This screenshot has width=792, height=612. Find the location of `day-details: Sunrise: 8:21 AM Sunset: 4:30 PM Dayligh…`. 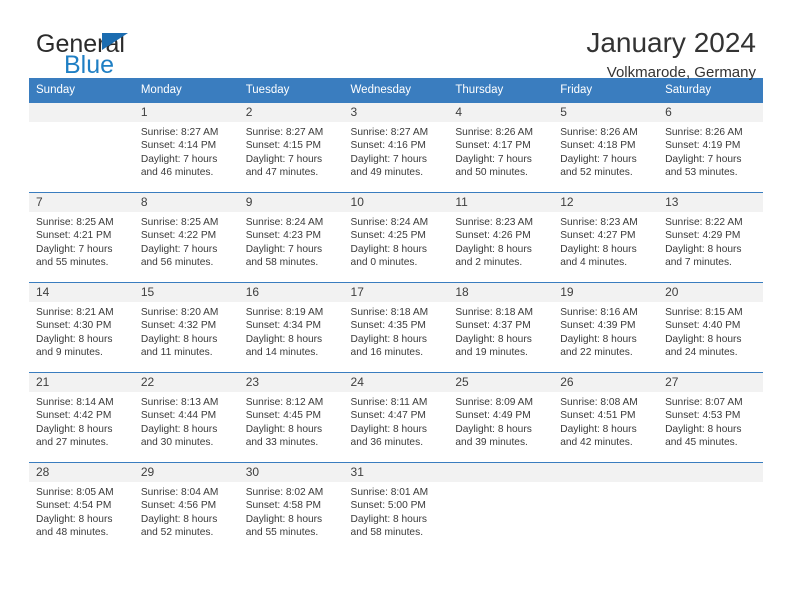

day-details: Sunrise: 8:21 AM Sunset: 4:30 PM Dayligh… is located at coordinates (81, 330).